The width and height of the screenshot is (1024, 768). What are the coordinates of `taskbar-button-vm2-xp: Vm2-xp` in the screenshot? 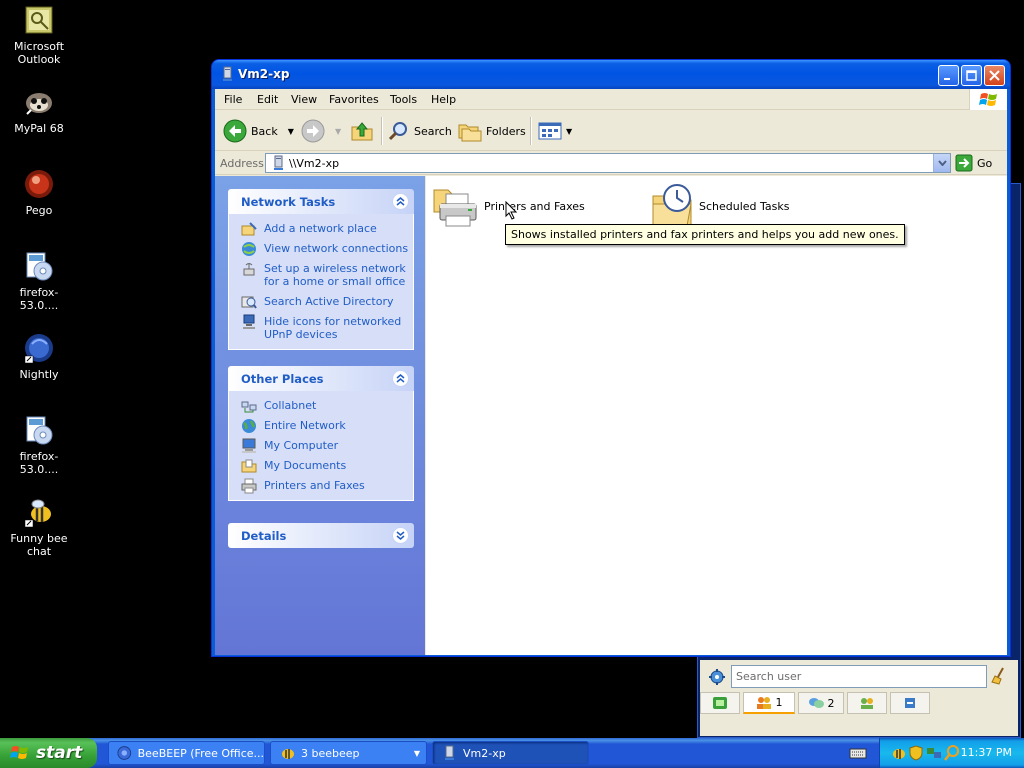 It's located at (510, 753).